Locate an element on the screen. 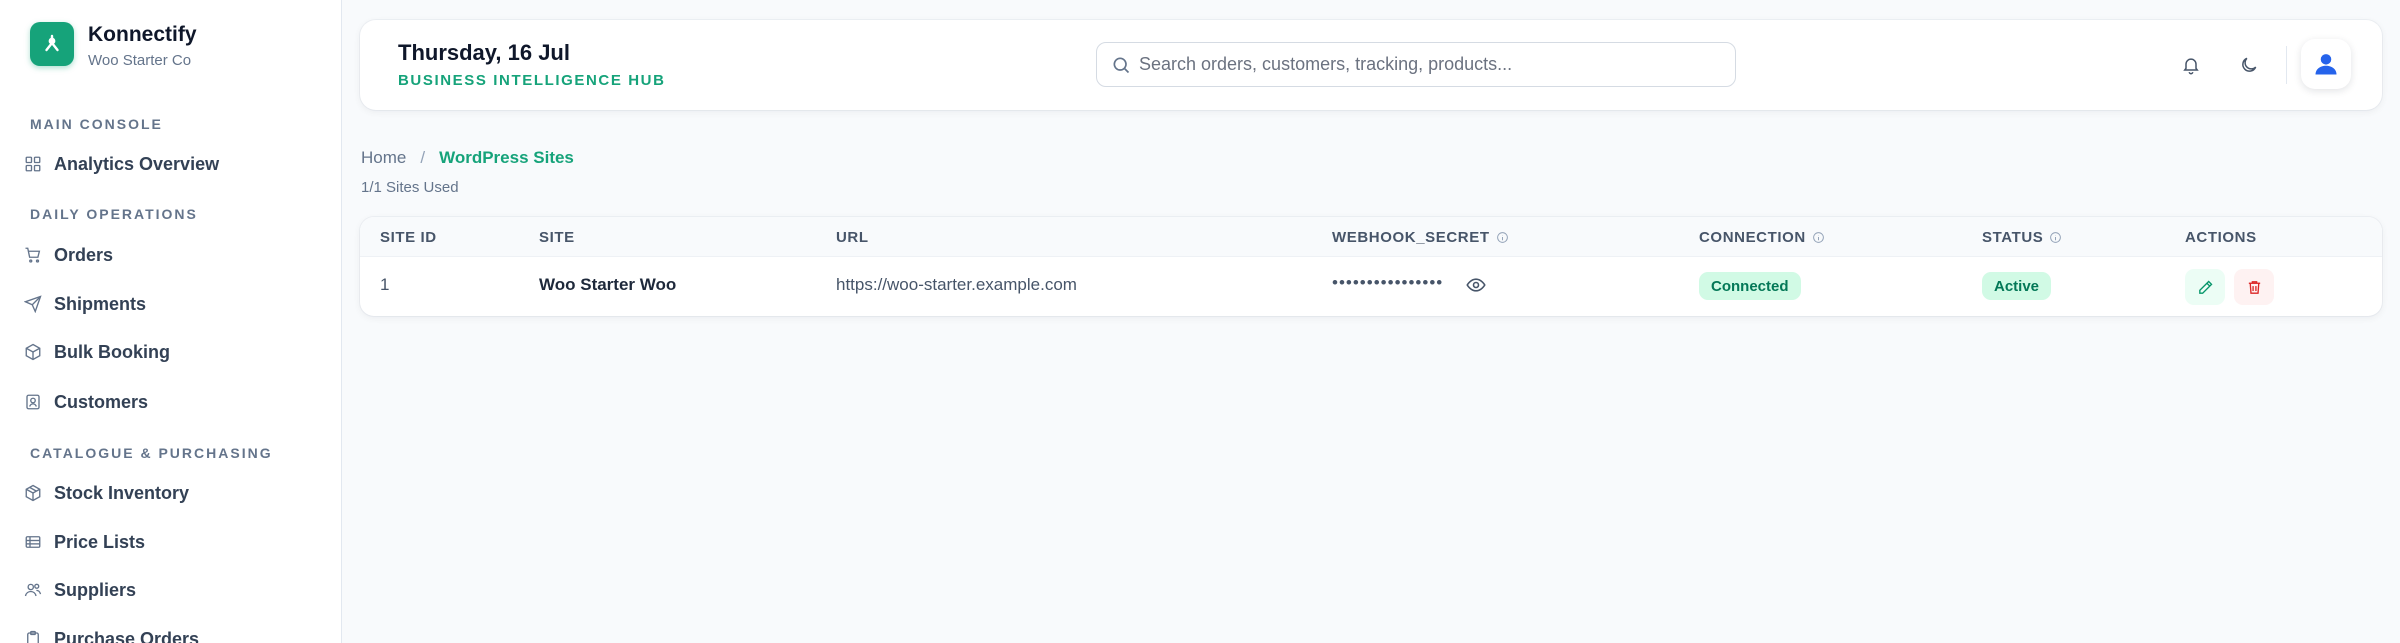 This screenshot has height=643, width=2400. column-header-label: STATUS is located at coordinates (2013, 237).